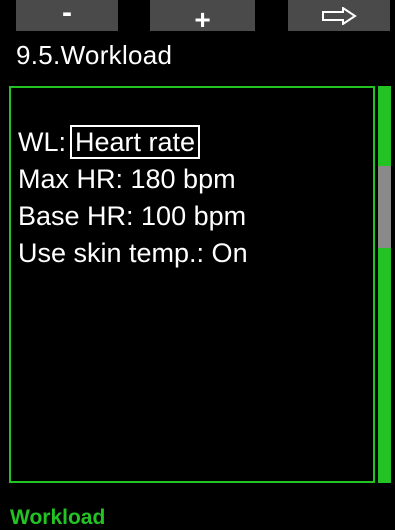 This screenshot has width=395, height=530. What do you see at coordinates (94, 55) in the screenshot?
I see `page-title: 9.5.Workload` at bounding box center [94, 55].